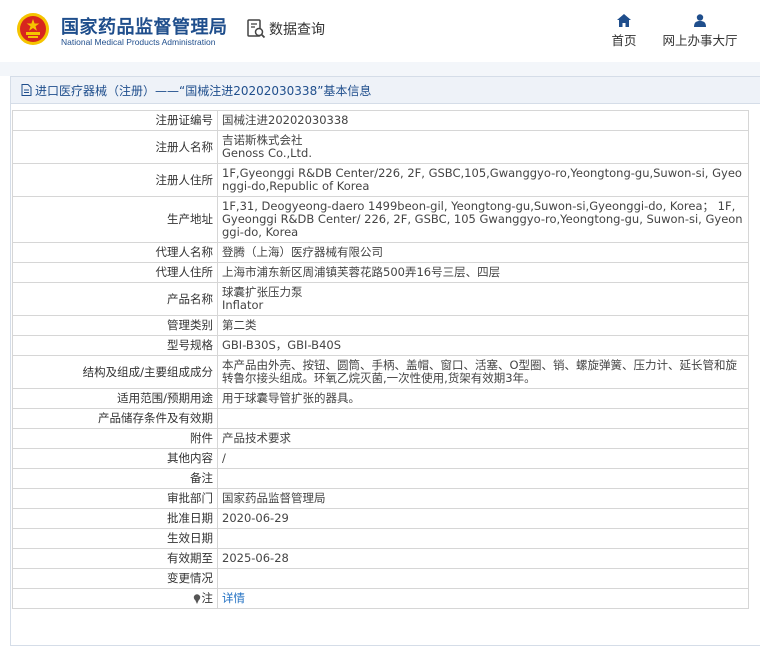 The height and width of the screenshot is (646, 760). Describe the element at coordinates (184, 272) in the screenshot. I see `field-label: 代理人住所` at that location.